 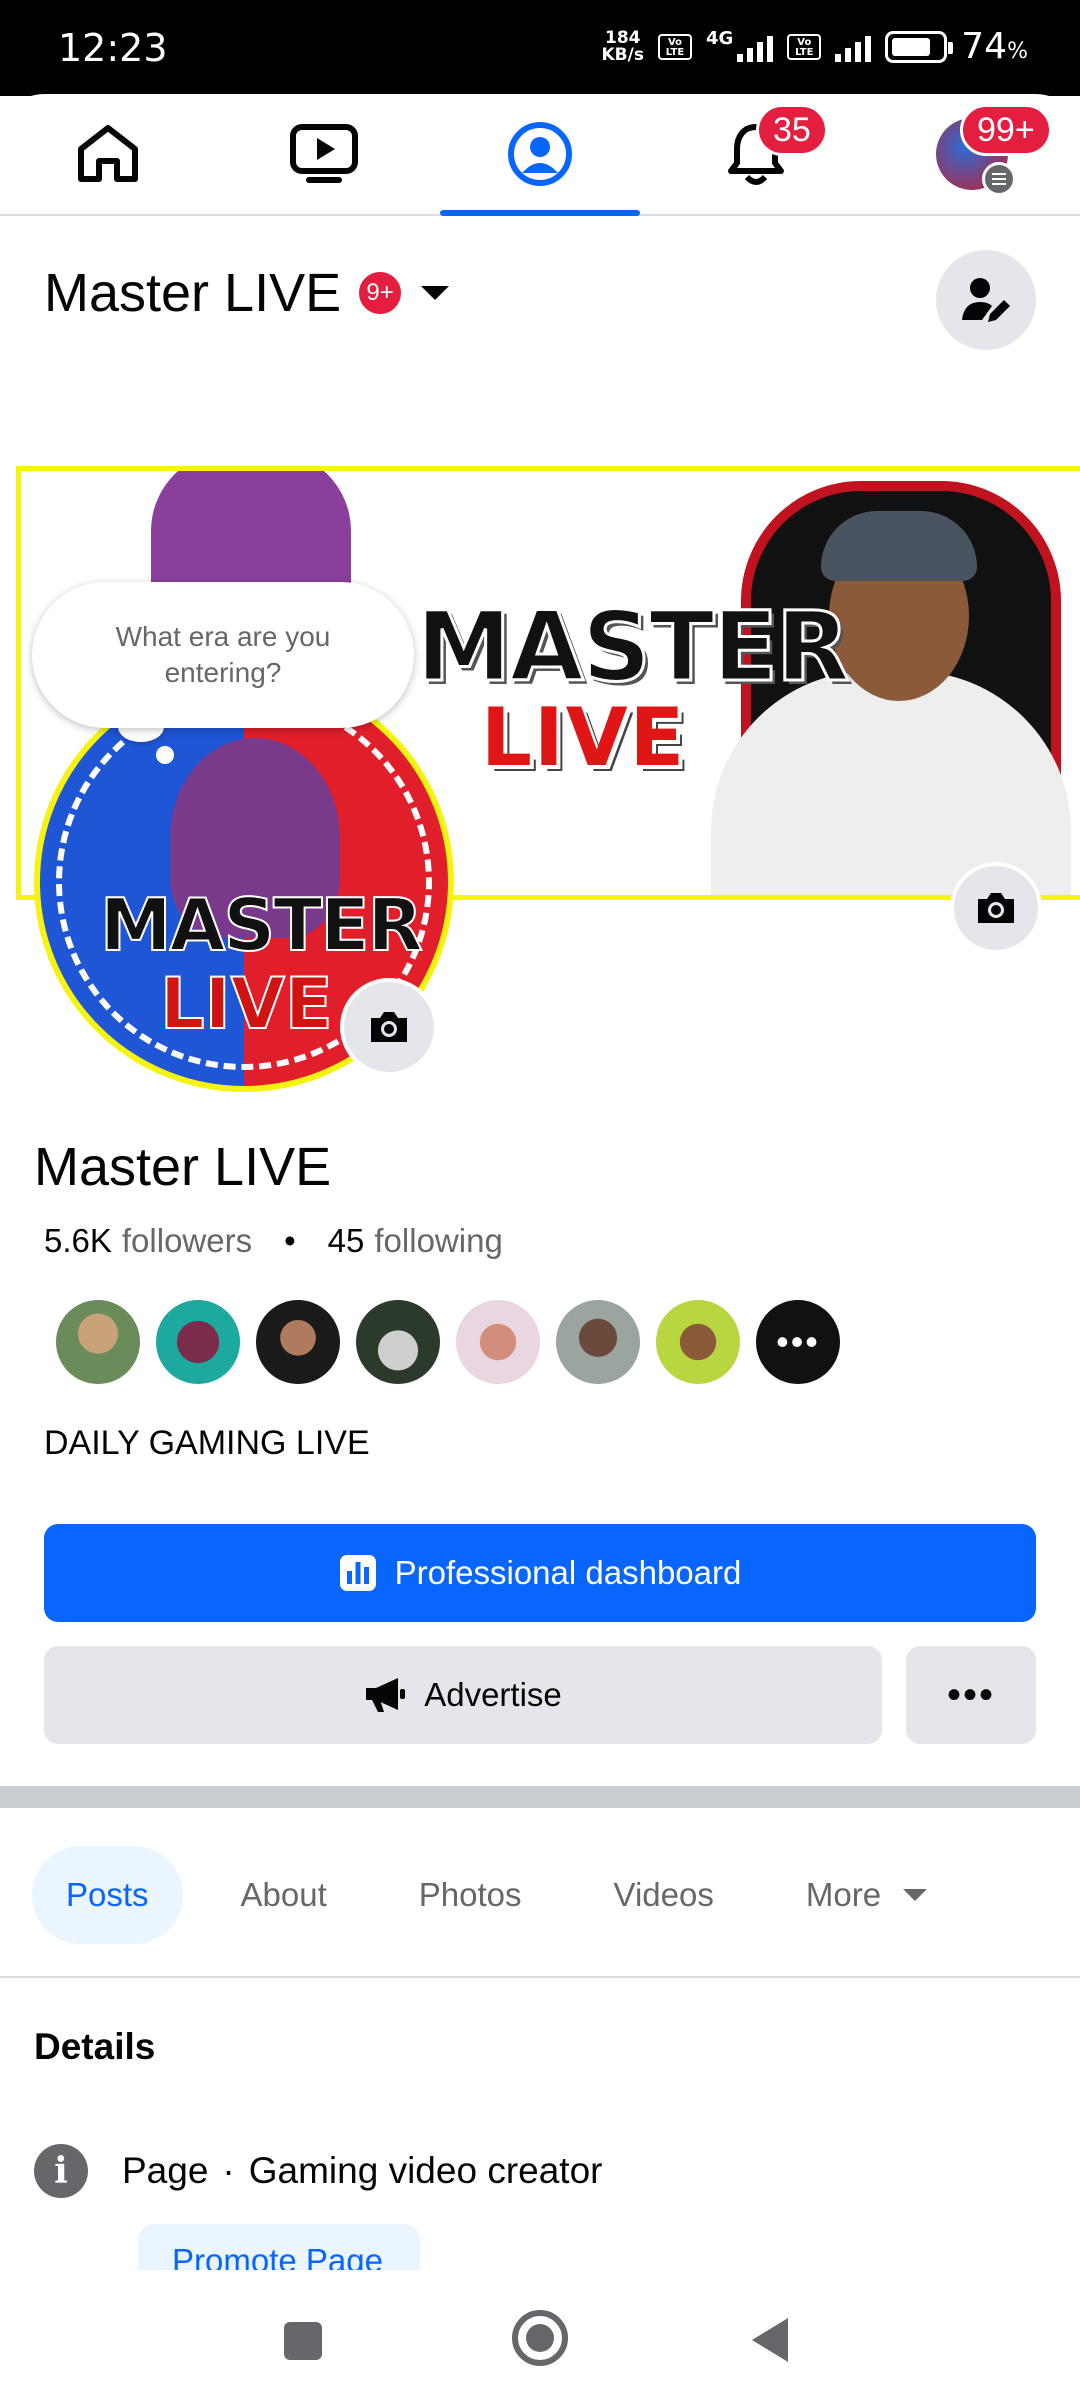 What do you see at coordinates (346, 1241) in the screenshot?
I see `following-count: 45` at bounding box center [346, 1241].